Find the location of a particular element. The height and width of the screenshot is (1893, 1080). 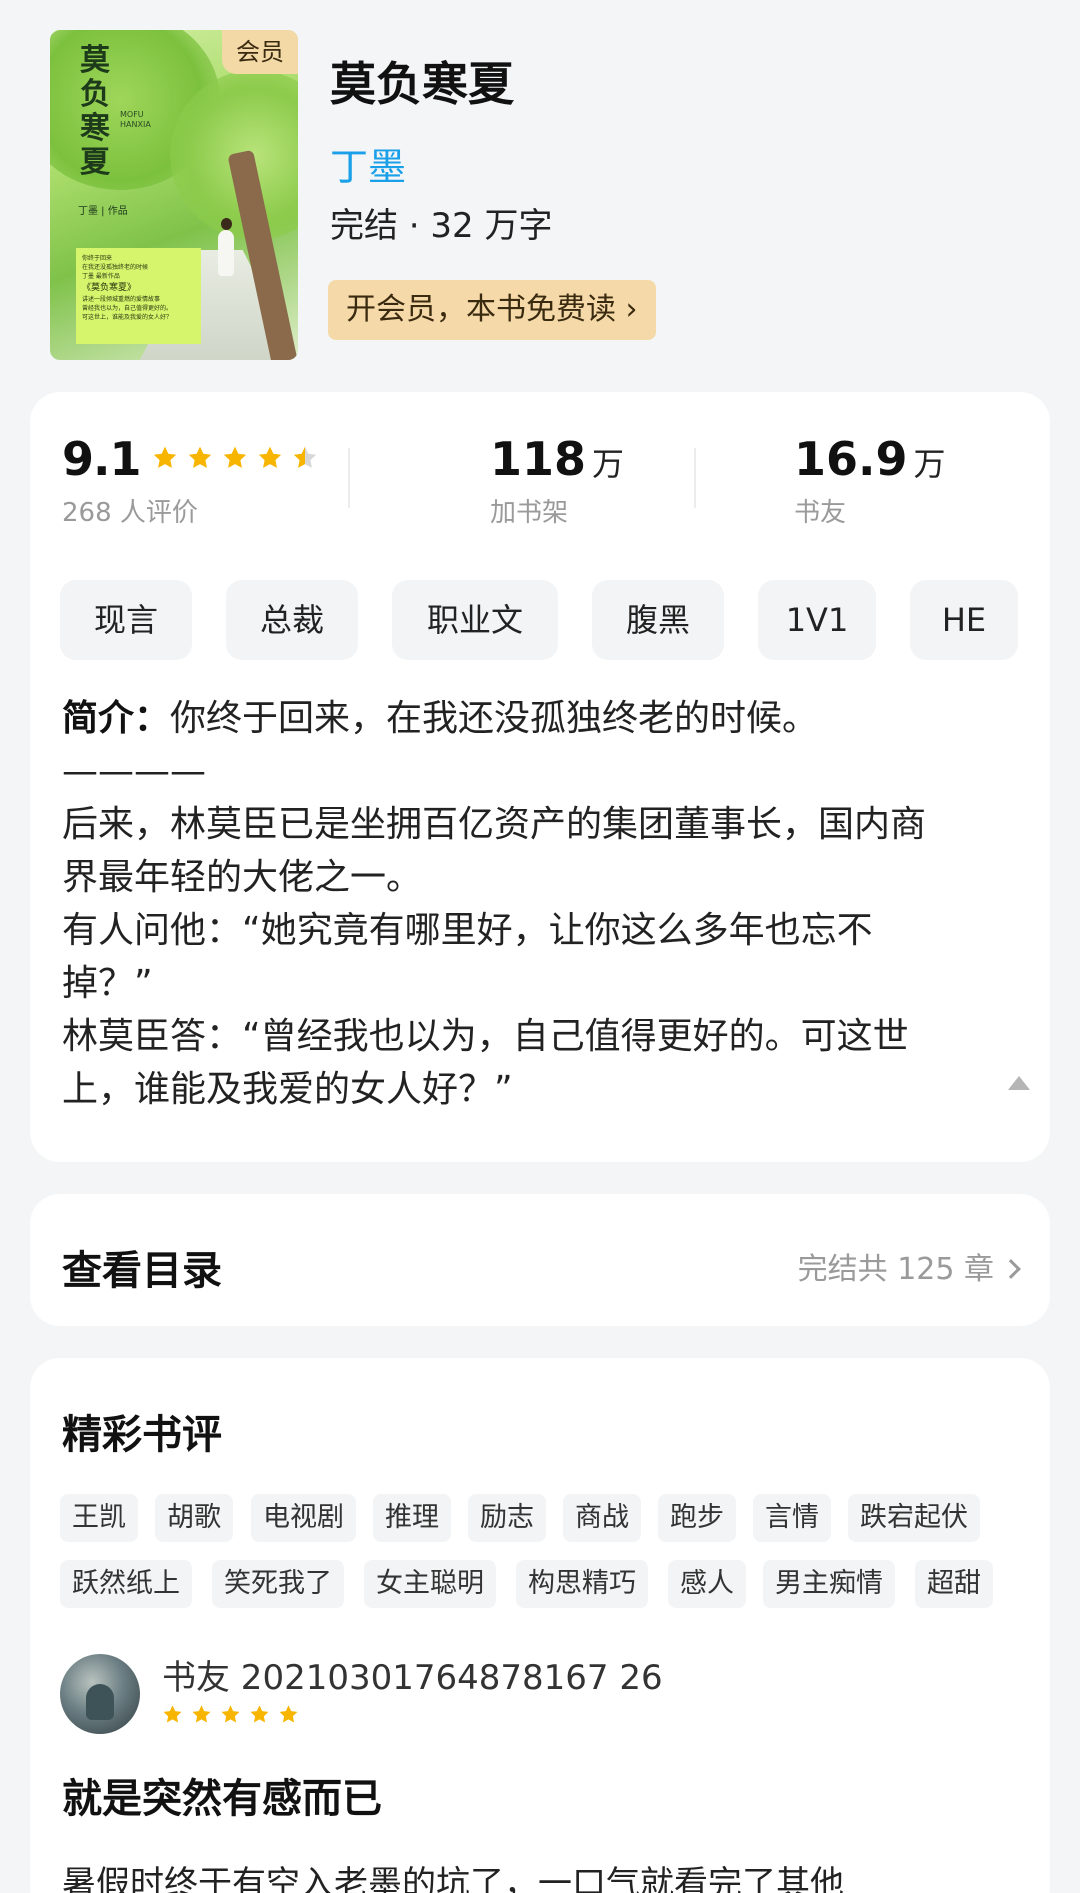

synopsis-line: 界最年轻的大佬之一。 is located at coordinates (242, 877).